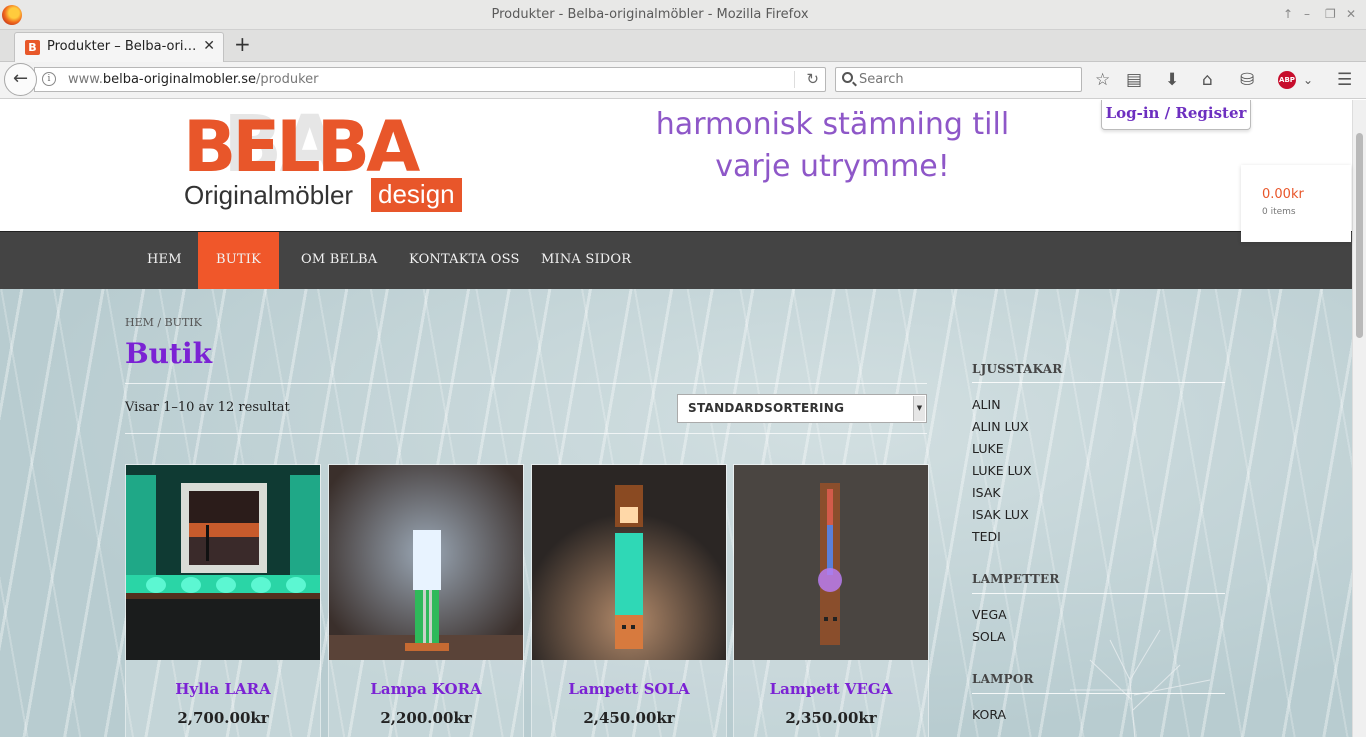  What do you see at coordinates (1003, 679) in the screenshot?
I see `sidebar-section-title: LAMPOR` at bounding box center [1003, 679].